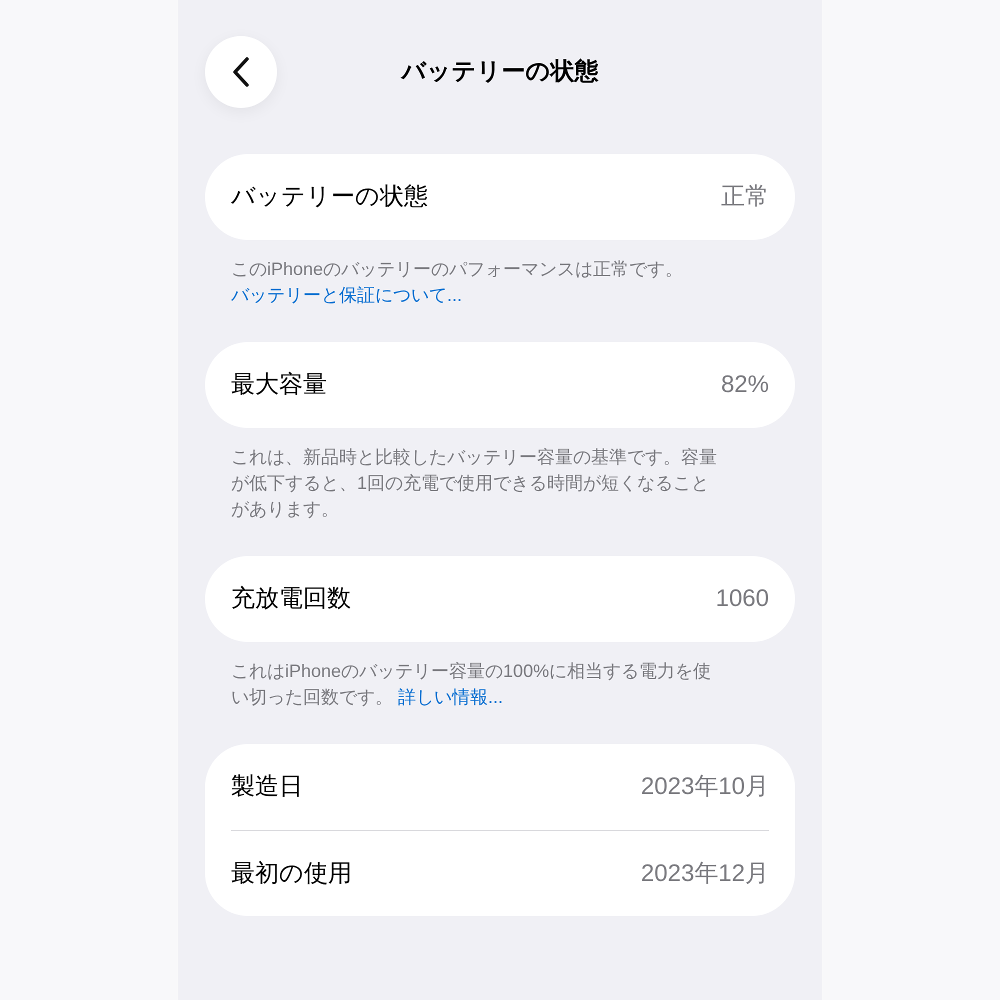 This screenshot has height=1000, width=1000. Describe the element at coordinates (291, 873) in the screenshot. I see `row-label: 最初の使用` at that location.